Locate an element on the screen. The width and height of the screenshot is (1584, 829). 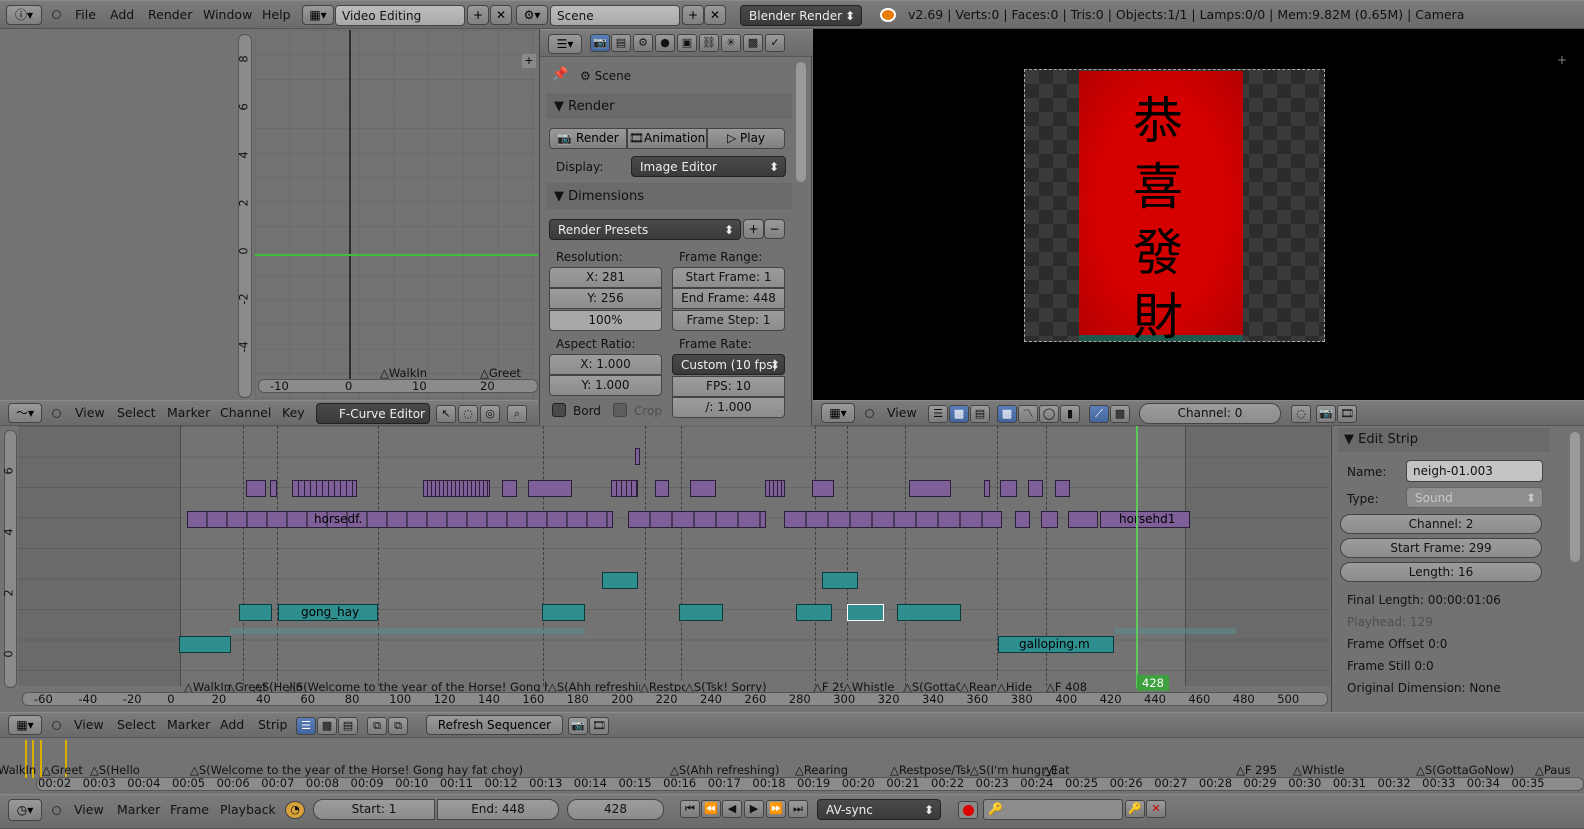
display-select: Image Editor ⬍ is located at coordinates (708, 166).